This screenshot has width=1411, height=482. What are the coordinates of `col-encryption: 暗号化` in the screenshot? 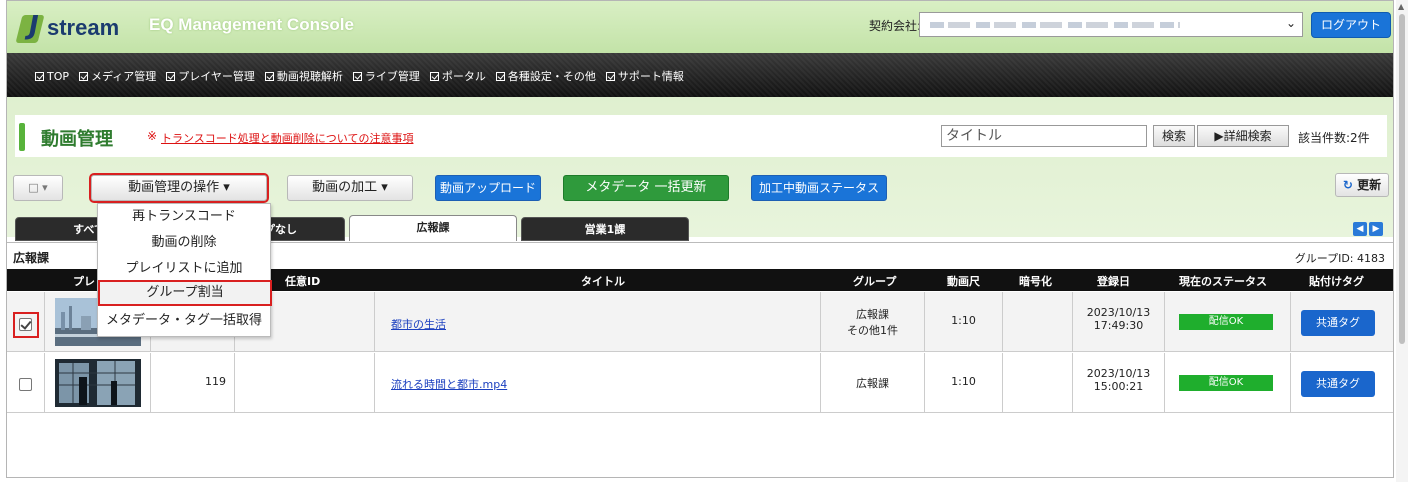 It's located at (1035, 281).